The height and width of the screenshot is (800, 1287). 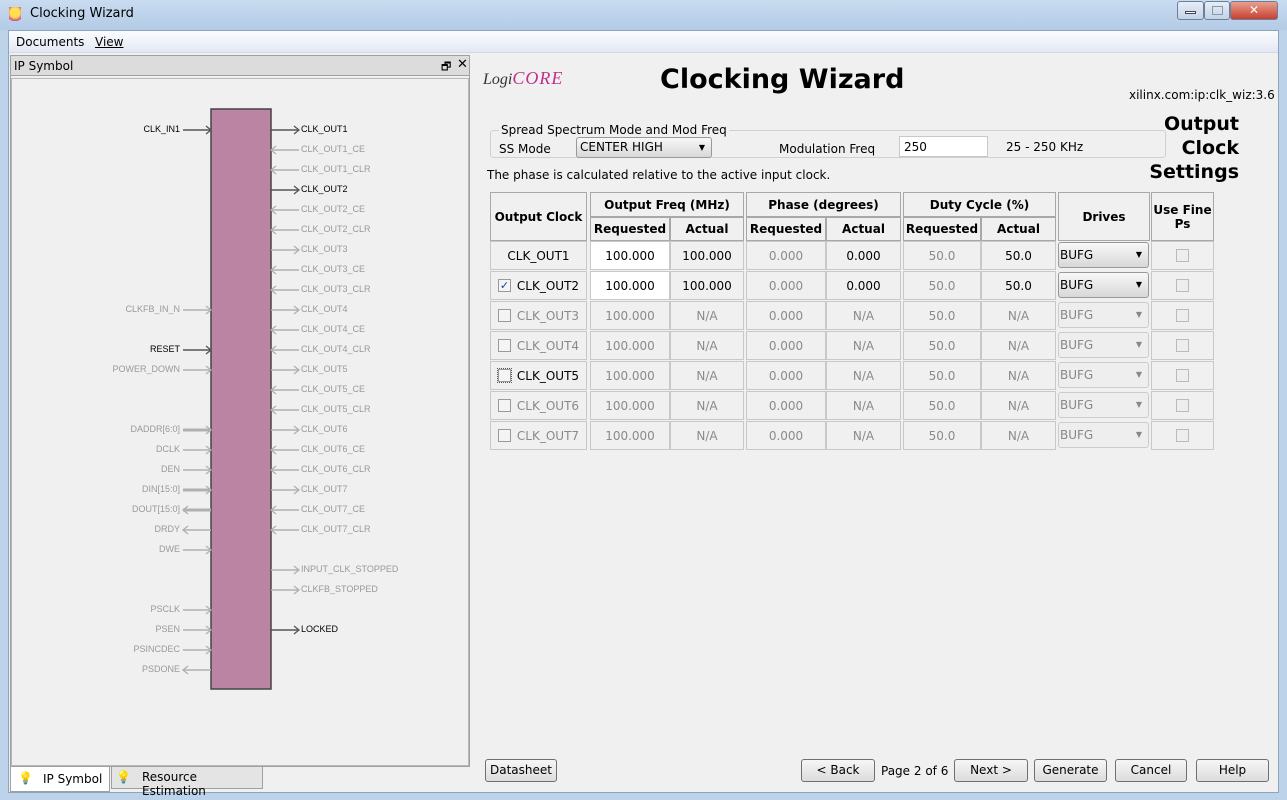 I want to click on output-clock-cell: CLK_OUT7, so click(x=538, y=435).